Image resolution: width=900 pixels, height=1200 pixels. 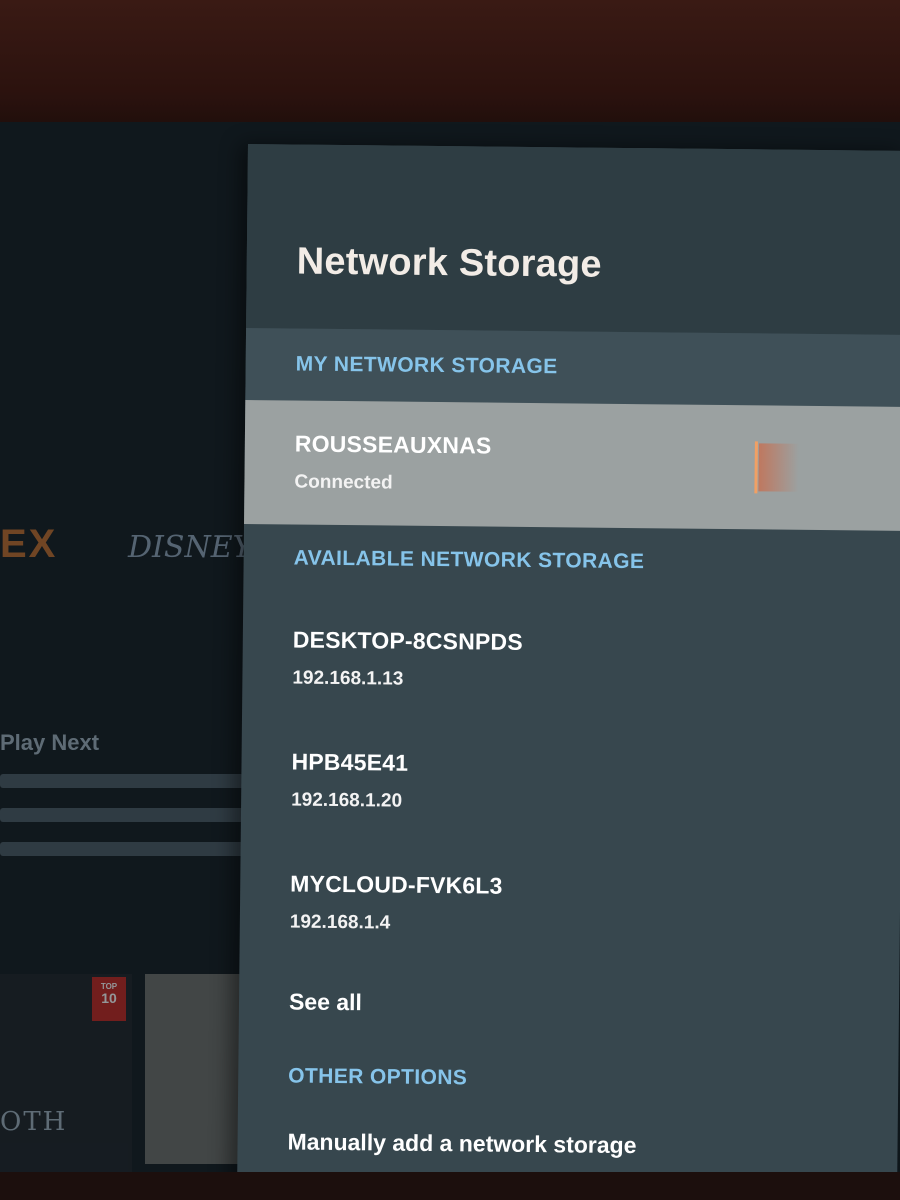 What do you see at coordinates (325, 1002) in the screenshot?
I see `see-all-label: See all` at bounding box center [325, 1002].